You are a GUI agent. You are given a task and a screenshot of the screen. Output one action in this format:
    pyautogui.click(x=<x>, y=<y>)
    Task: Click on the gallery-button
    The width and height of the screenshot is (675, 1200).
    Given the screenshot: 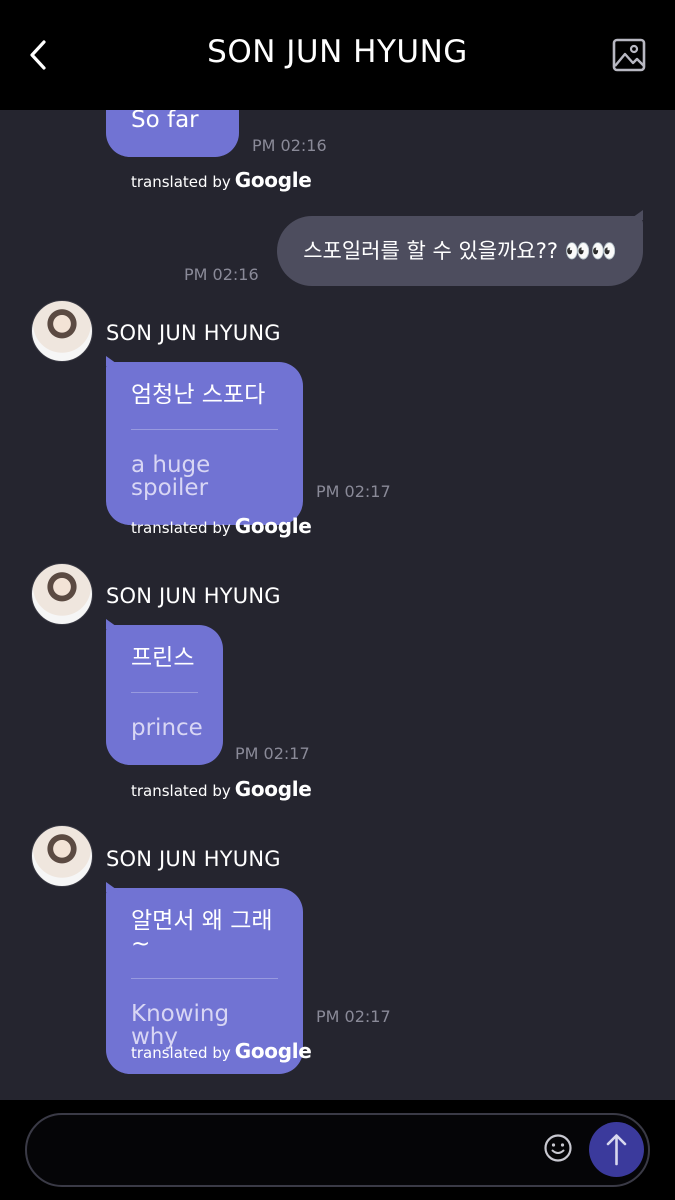 What is the action you would take?
    pyautogui.click(x=629, y=55)
    